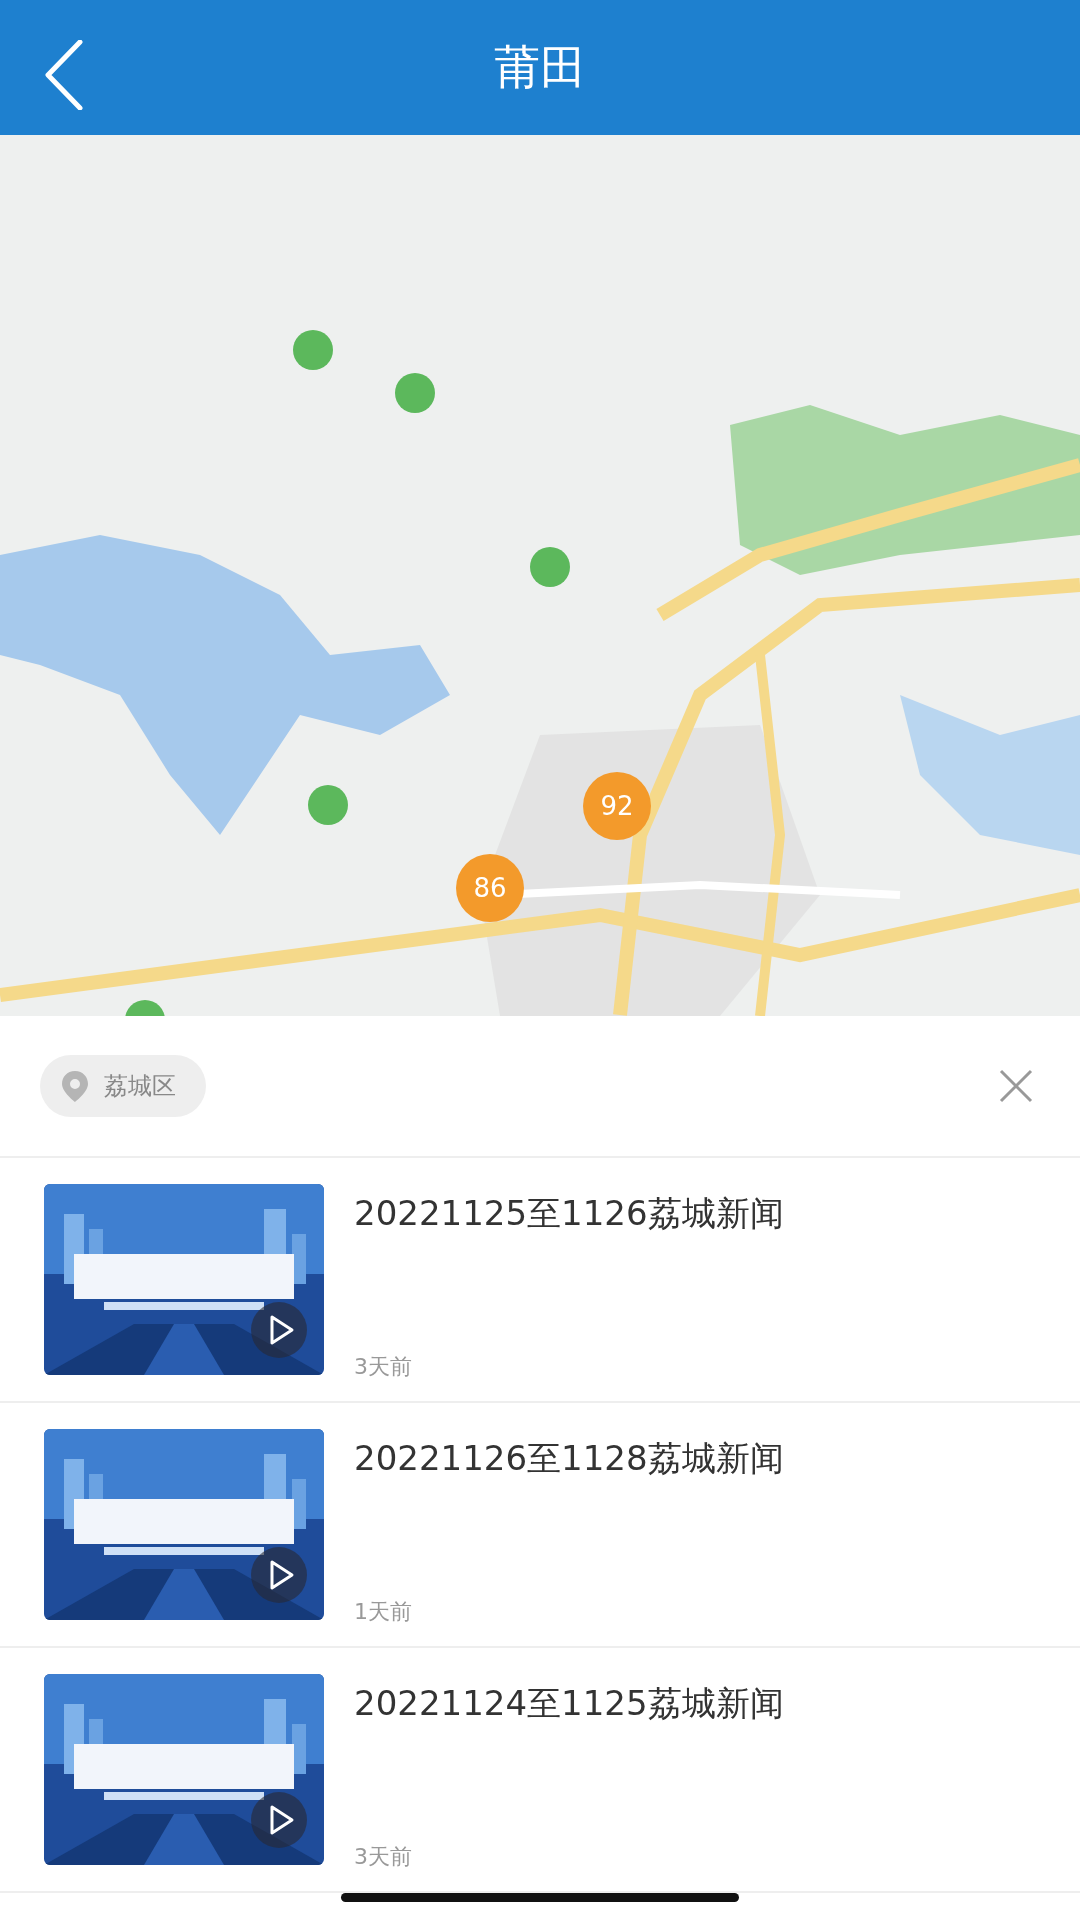 The image size is (1080, 1920). What do you see at coordinates (569, 1214) in the screenshot?
I see `news-title: 20221125至1126荔城新闻` at bounding box center [569, 1214].